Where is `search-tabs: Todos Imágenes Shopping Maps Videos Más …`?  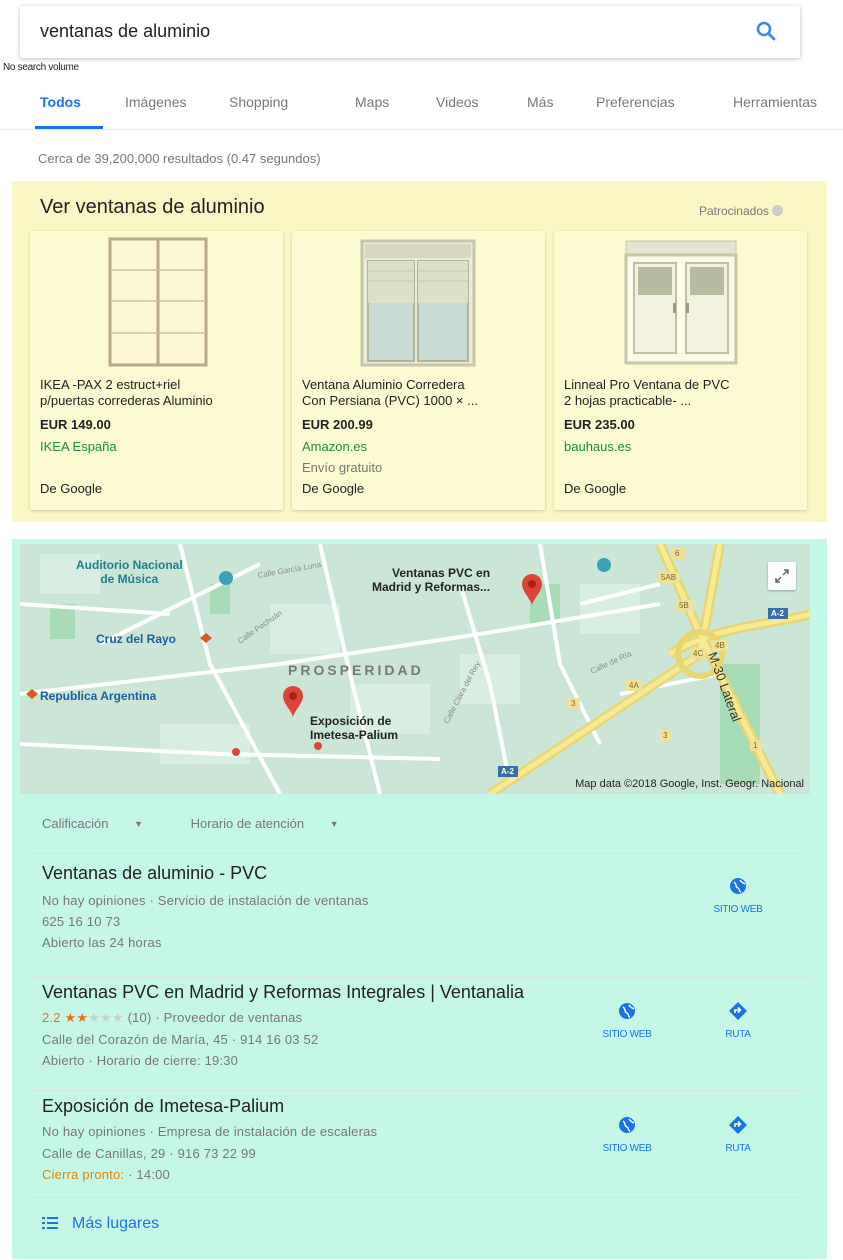
search-tabs: Todos Imágenes Shopping Maps Videos Más … is located at coordinates (421, 109).